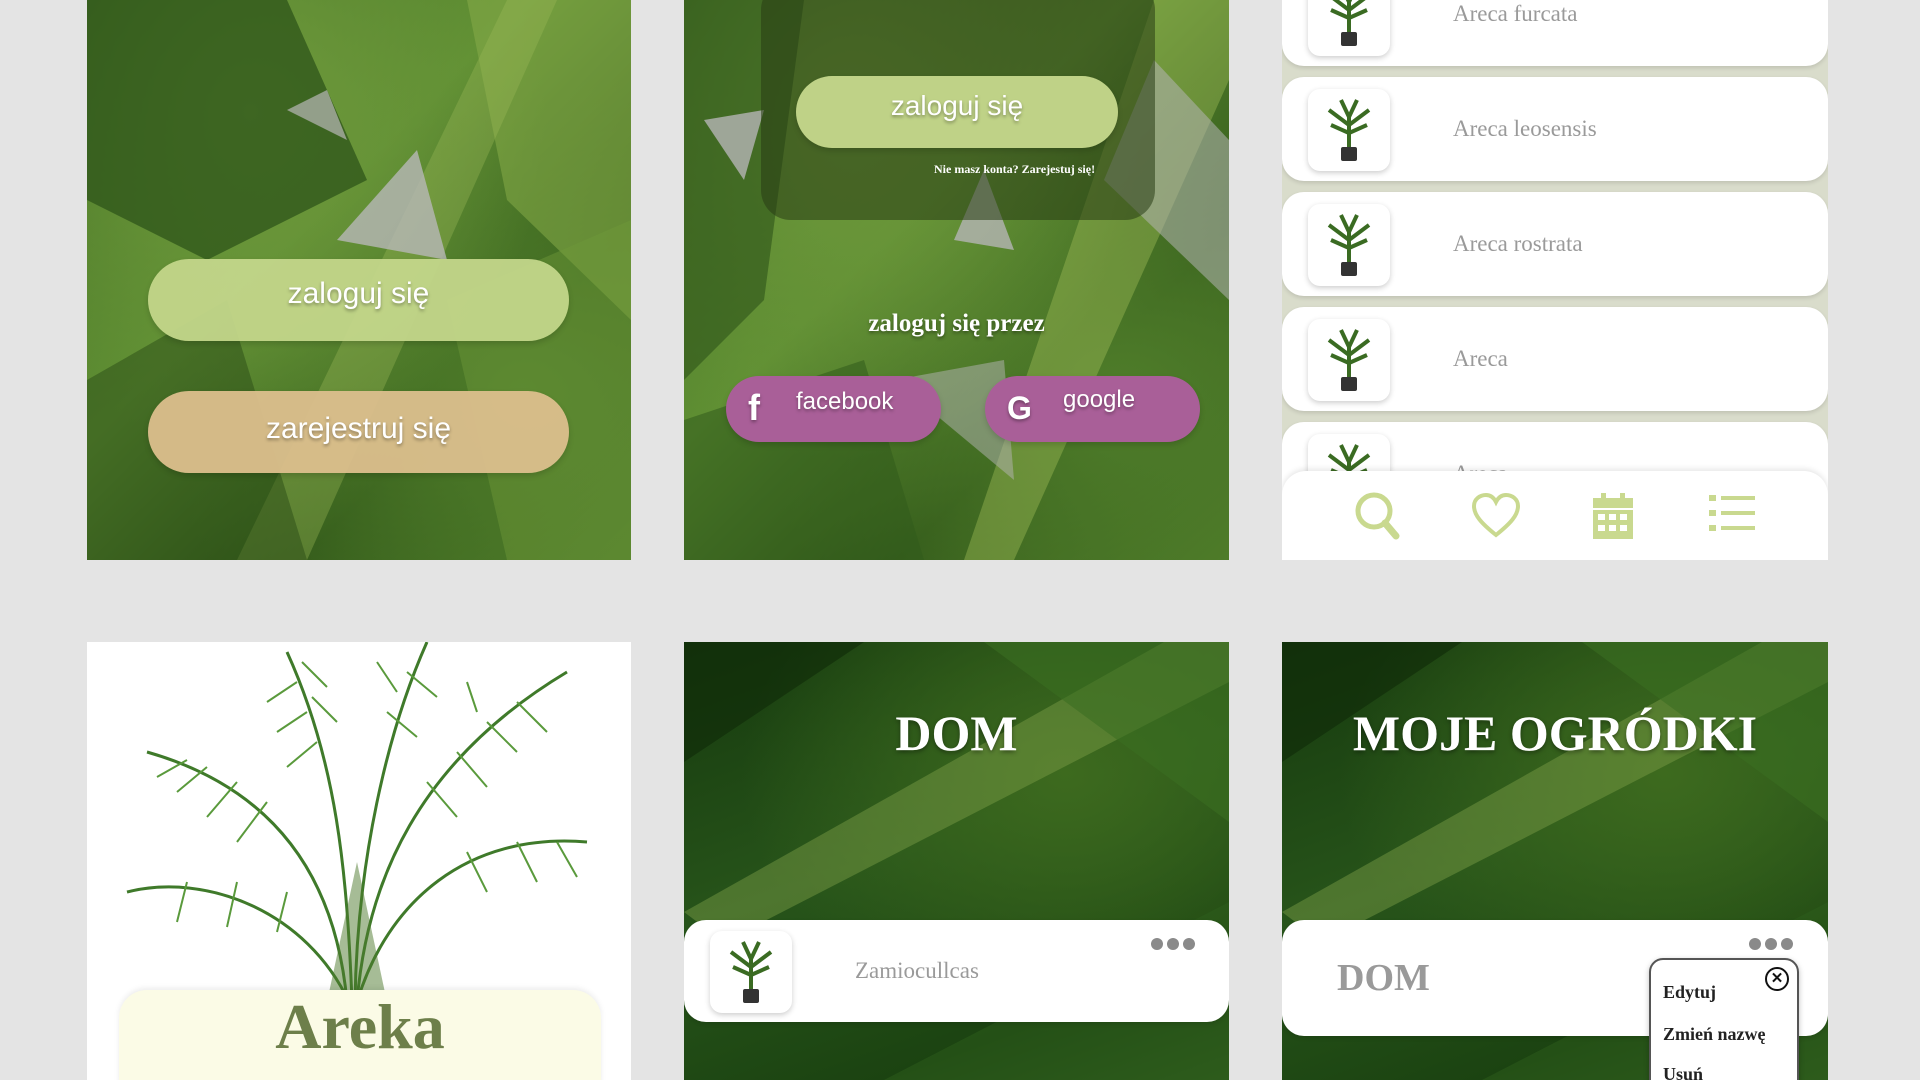  What do you see at coordinates (1496, 515) in the screenshot?
I see `heart-icon` at bounding box center [1496, 515].